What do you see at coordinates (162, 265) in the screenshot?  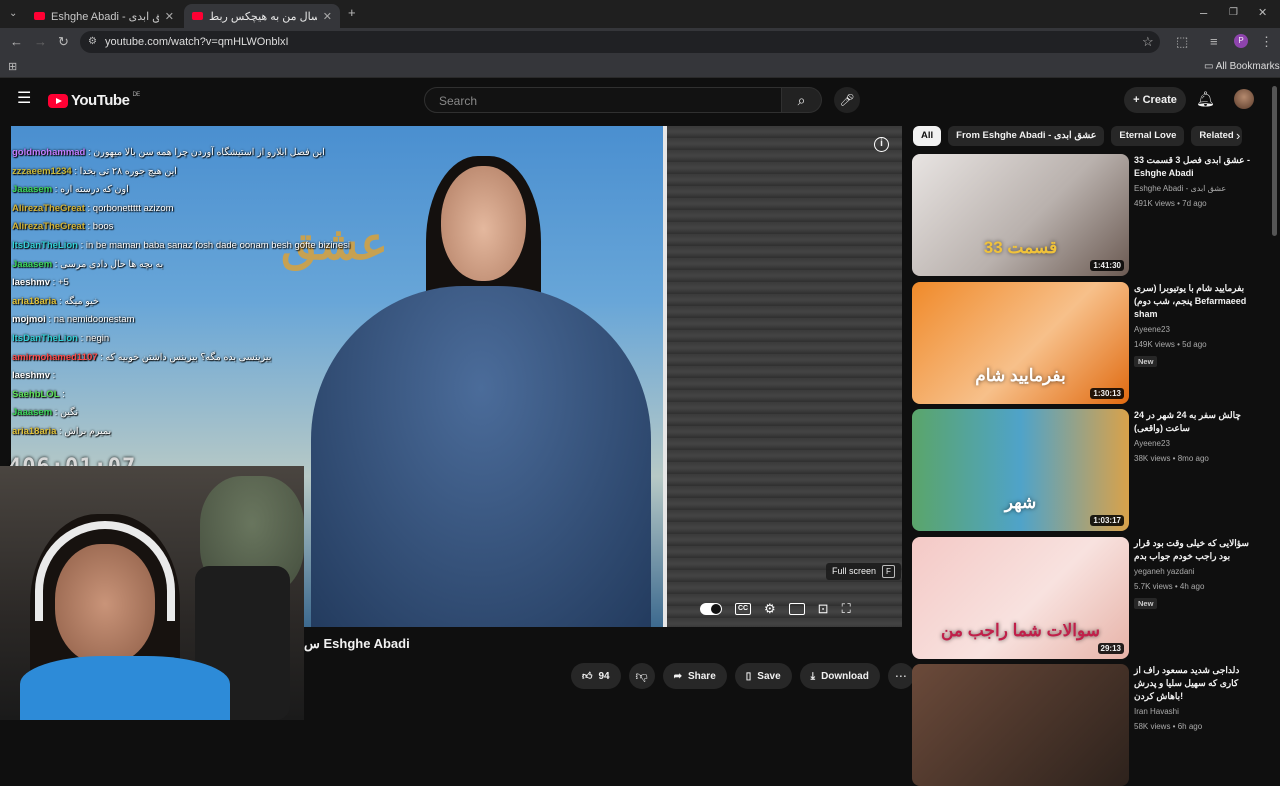 I see `chat-message: Jaaasem : به بچه ها حال دادی مرسی` at bounding box center [162, 265].